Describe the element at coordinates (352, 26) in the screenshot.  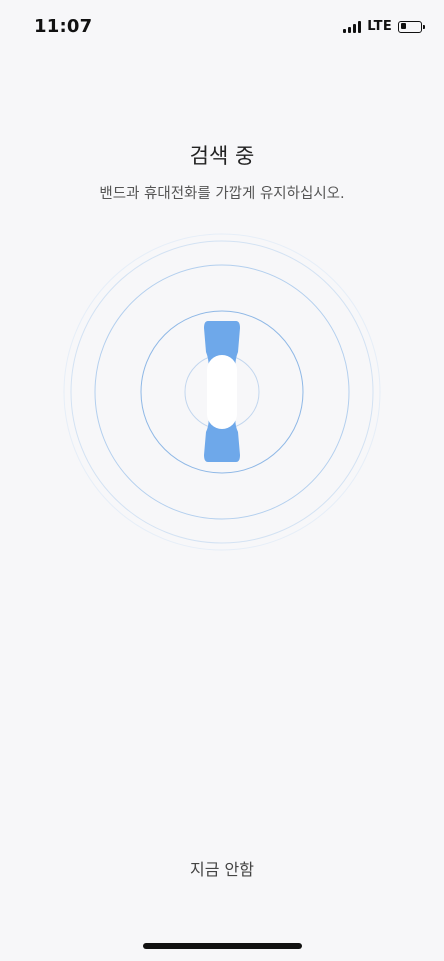
I see `cellular-signal-icon` at that location.